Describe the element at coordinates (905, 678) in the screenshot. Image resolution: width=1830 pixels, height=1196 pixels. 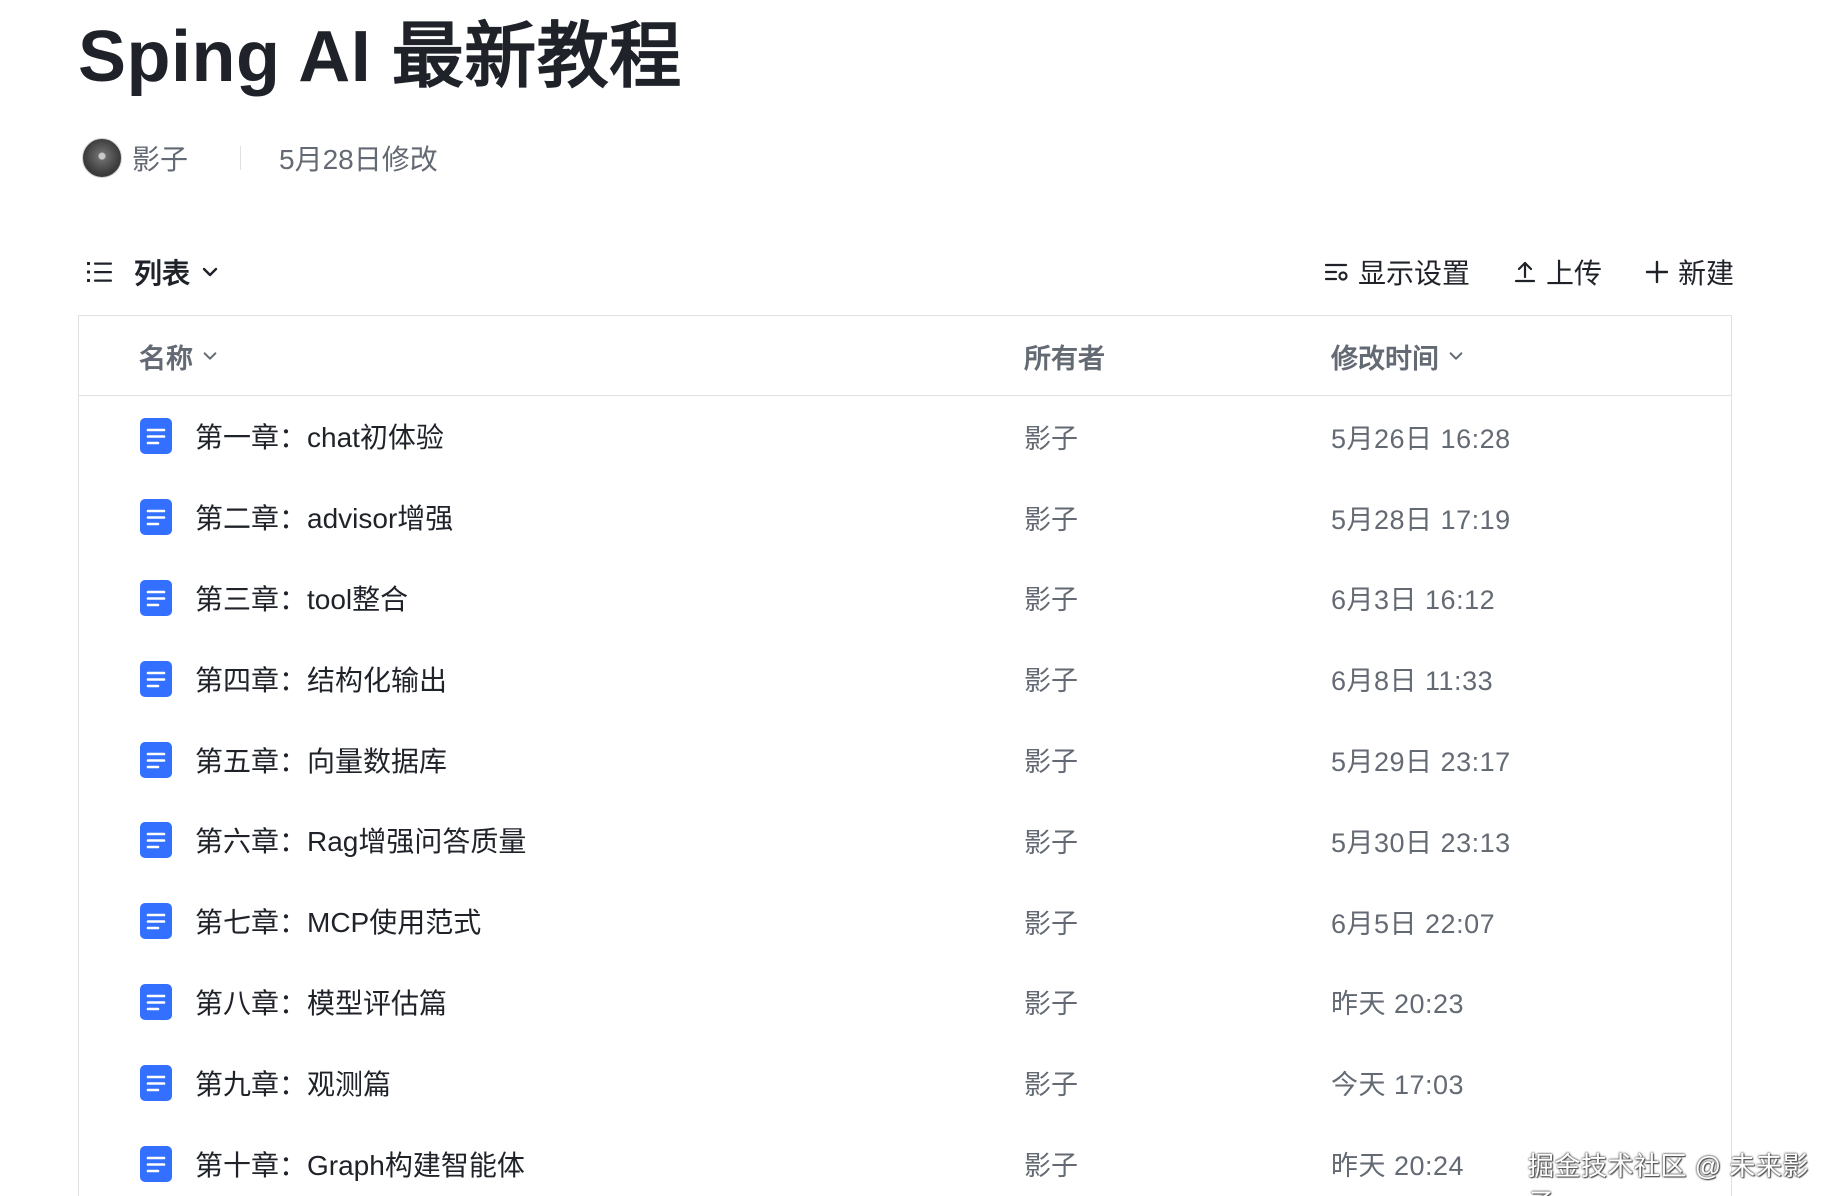
I see `table-row: 第四章：结构化输出 影子 6月8日 11:33` at that location.